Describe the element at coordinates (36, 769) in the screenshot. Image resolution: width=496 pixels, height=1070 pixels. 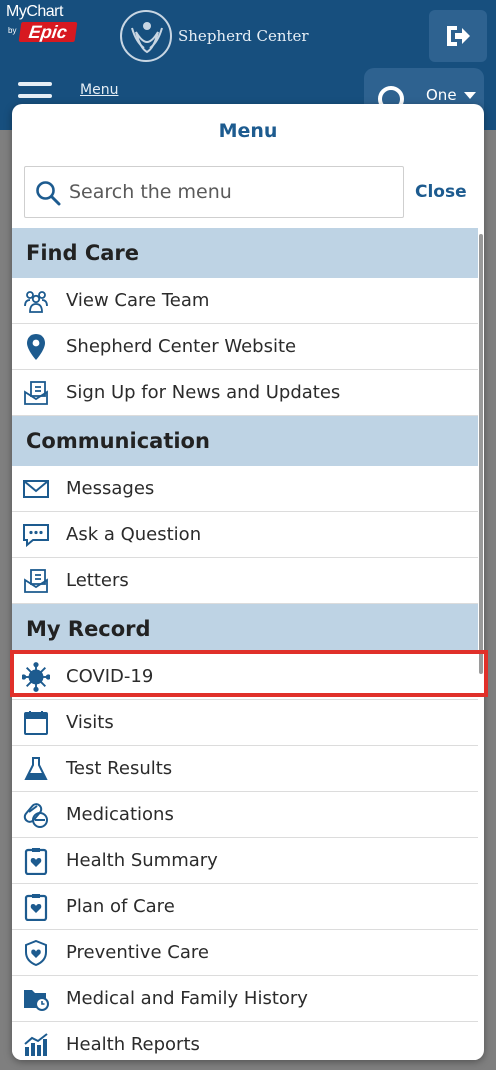
I see `flask-icon` at that location.